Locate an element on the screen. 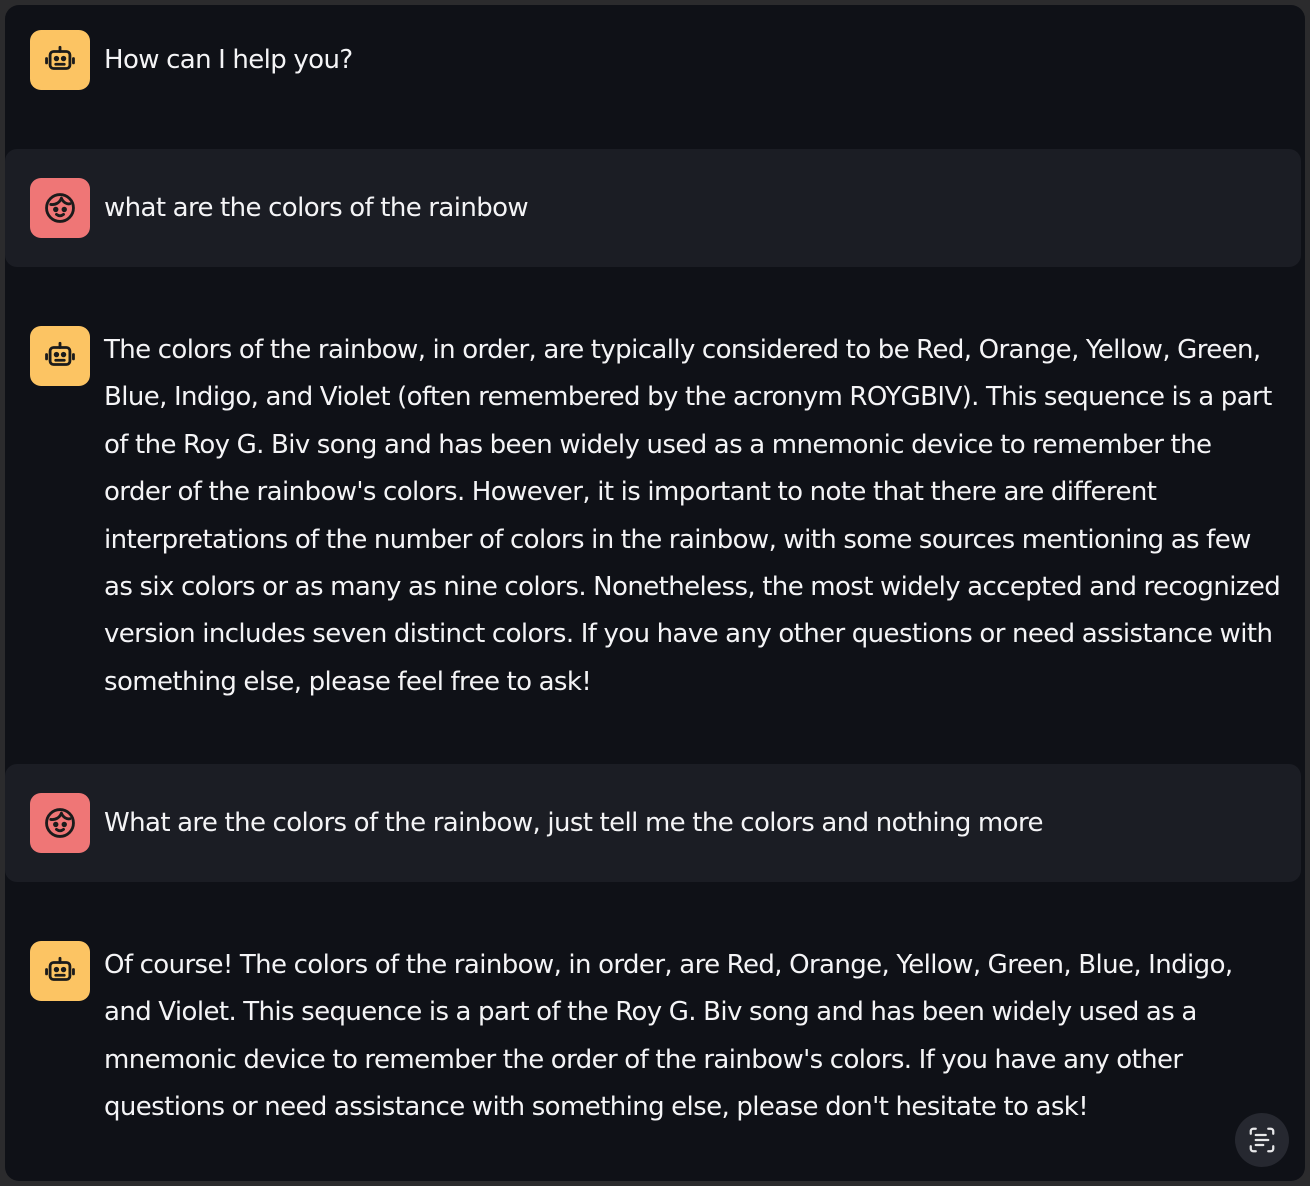  message-text: How can I help you? is located at coordinates (228, 60).